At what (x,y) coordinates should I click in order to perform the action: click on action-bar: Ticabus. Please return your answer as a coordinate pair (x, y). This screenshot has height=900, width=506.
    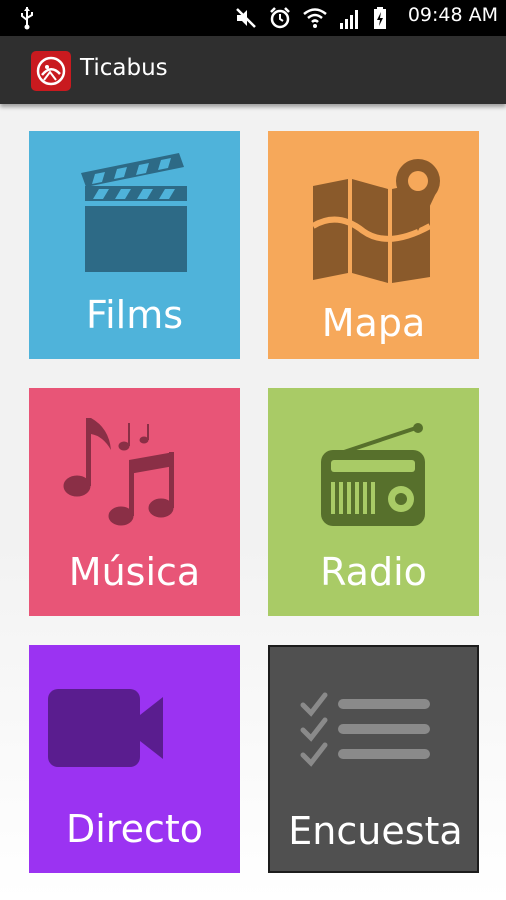
    Looking at the image, I should click on (253, 70).